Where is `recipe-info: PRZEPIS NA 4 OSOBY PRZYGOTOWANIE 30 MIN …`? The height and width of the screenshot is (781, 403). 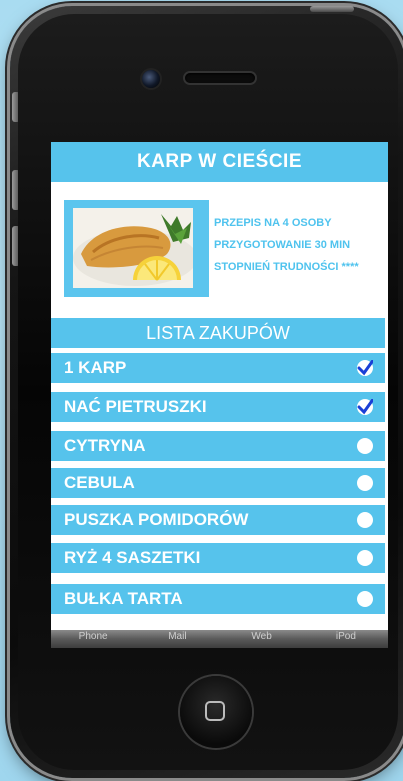 recipe-info: PRZEPIS NA 4 OSOBY PRZYGOTOWANIE 30 MIN … is located at coordinates (300, 245).